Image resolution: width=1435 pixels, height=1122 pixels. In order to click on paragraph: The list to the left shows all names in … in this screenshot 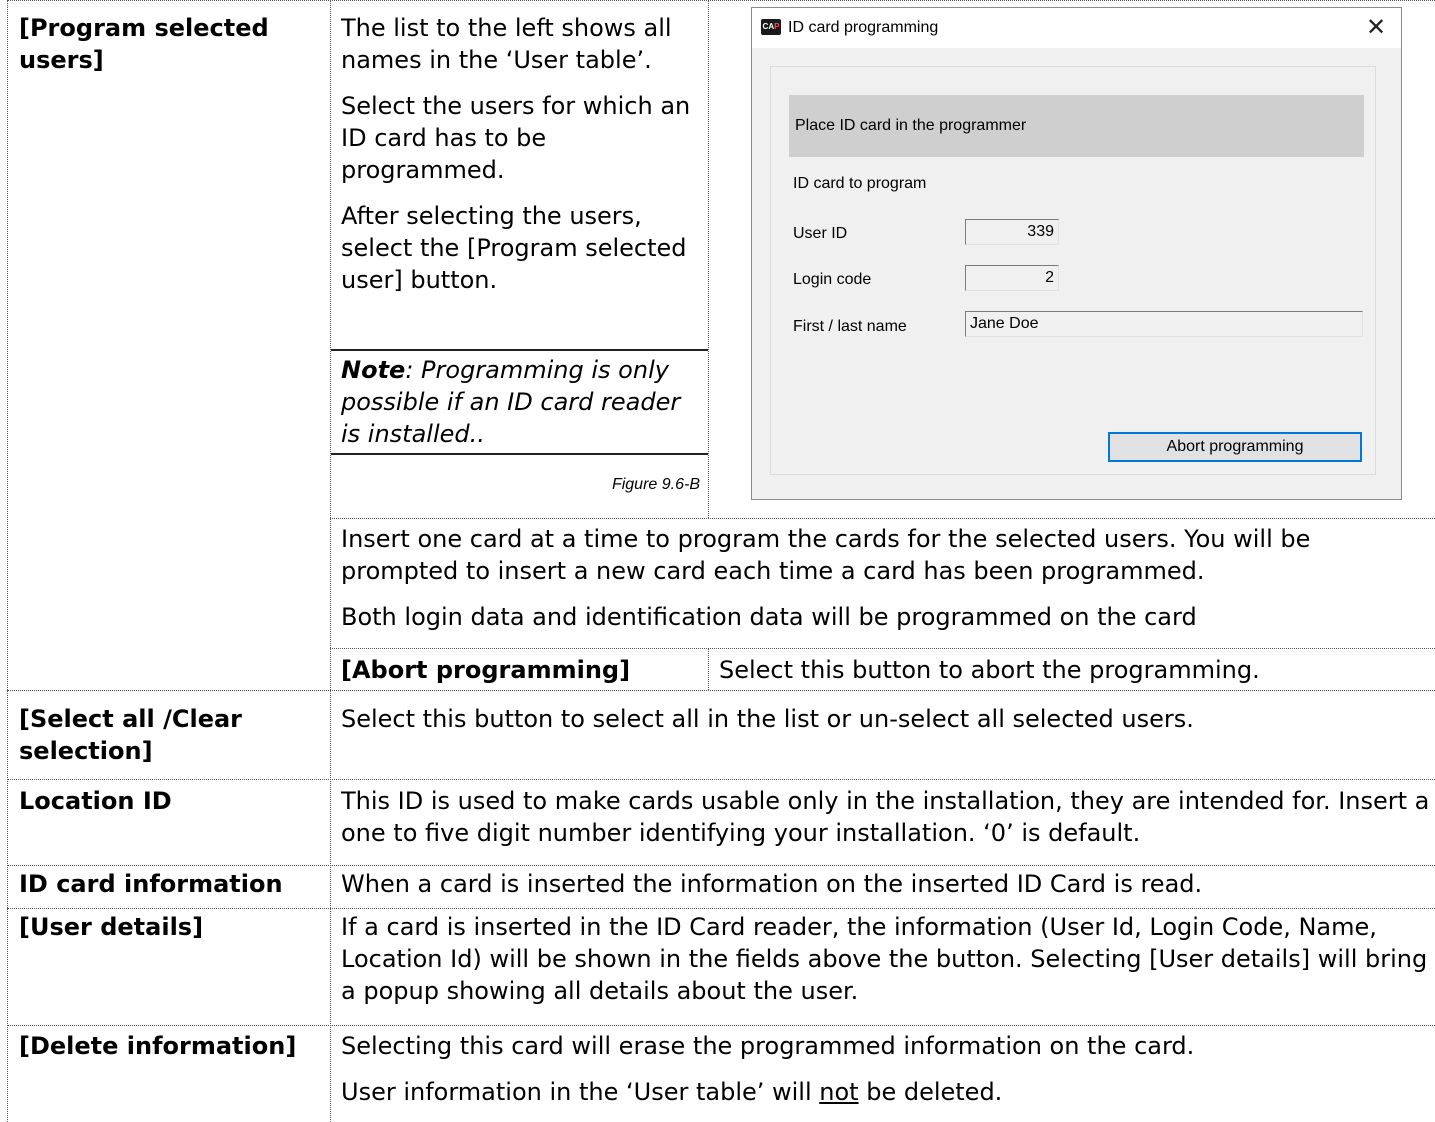, I will do `click(506, 44)`.